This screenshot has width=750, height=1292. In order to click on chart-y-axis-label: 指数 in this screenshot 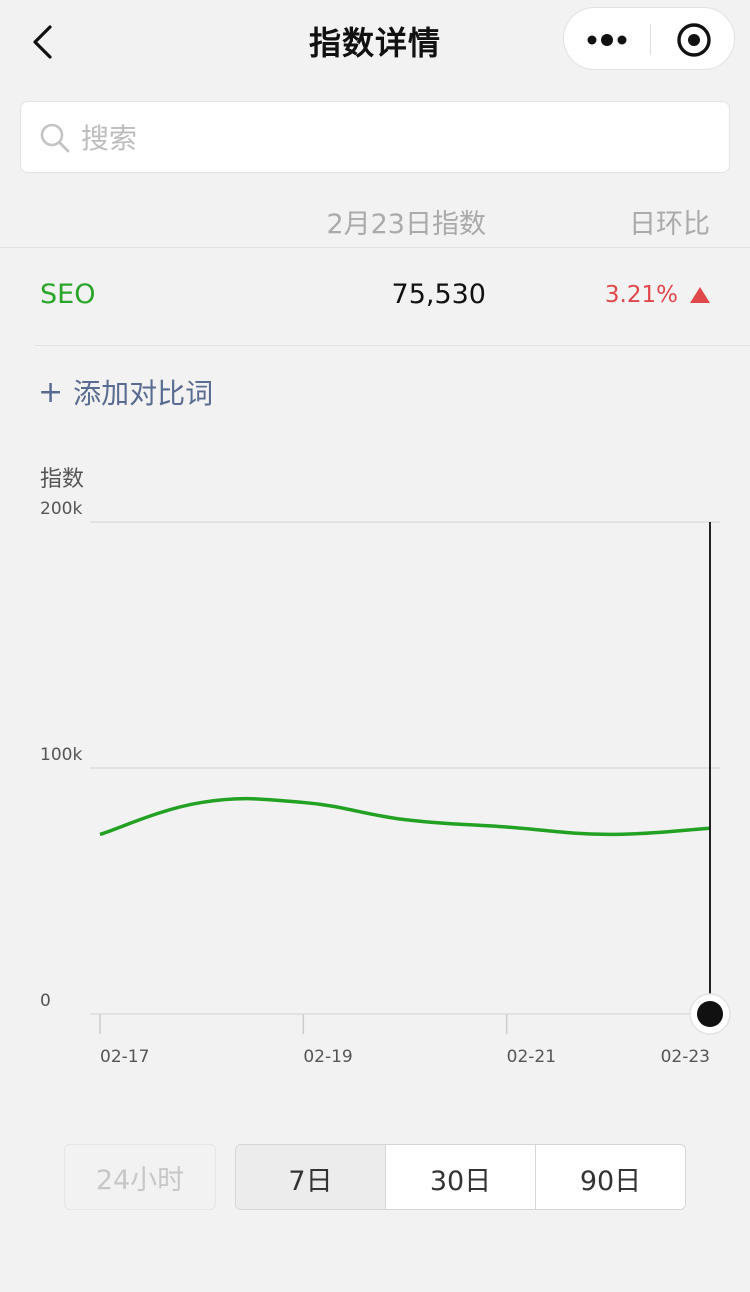, I will do `click(62, 479)`.